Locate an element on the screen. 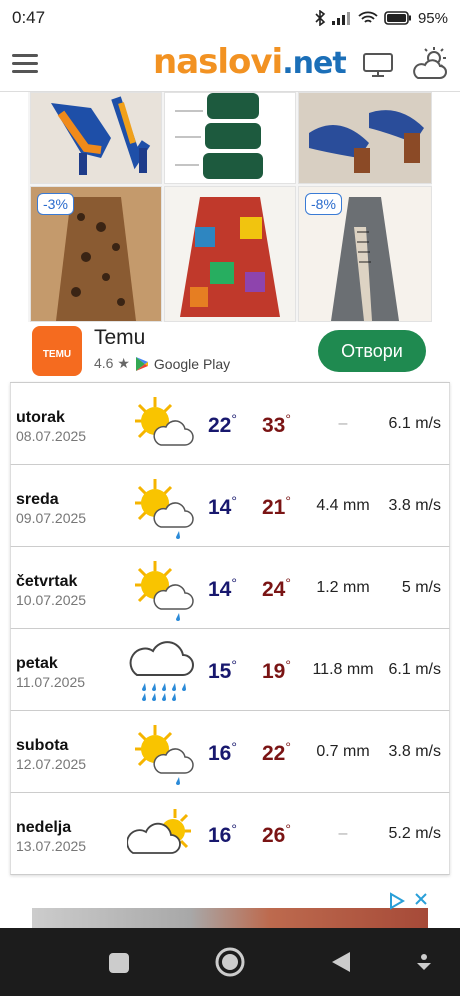  product-image-shoes is located at coordinates (96, 138).